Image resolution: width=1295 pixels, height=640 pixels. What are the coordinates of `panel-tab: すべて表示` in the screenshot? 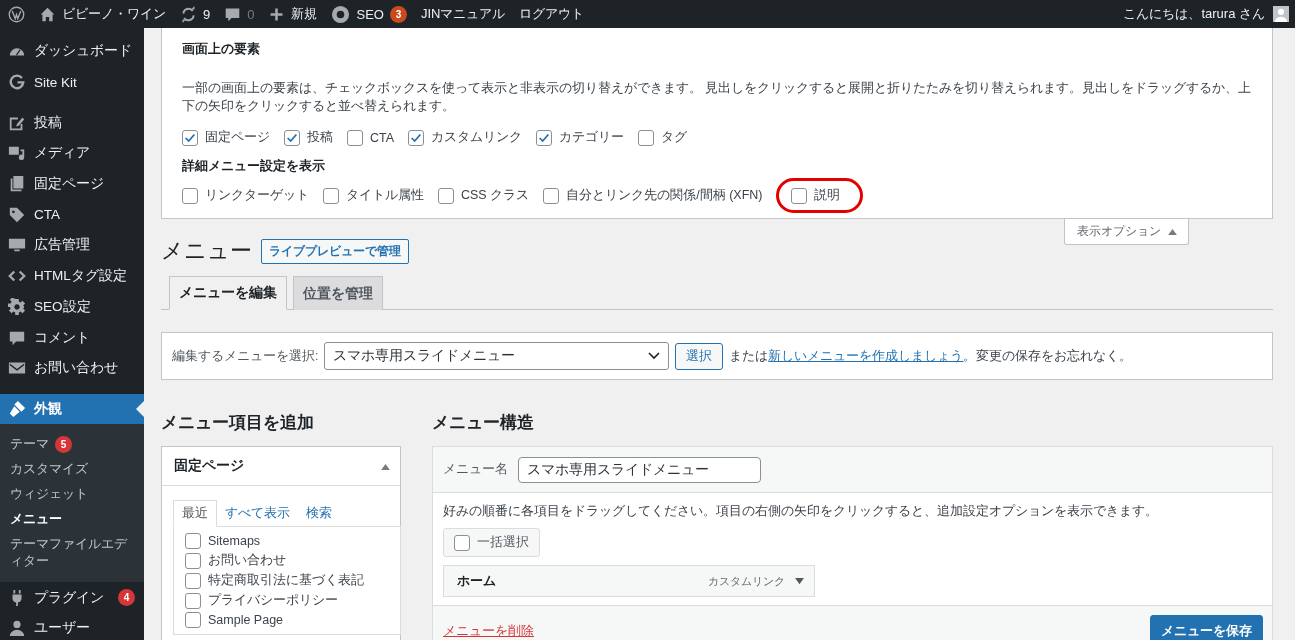 It's located at (257, 513).